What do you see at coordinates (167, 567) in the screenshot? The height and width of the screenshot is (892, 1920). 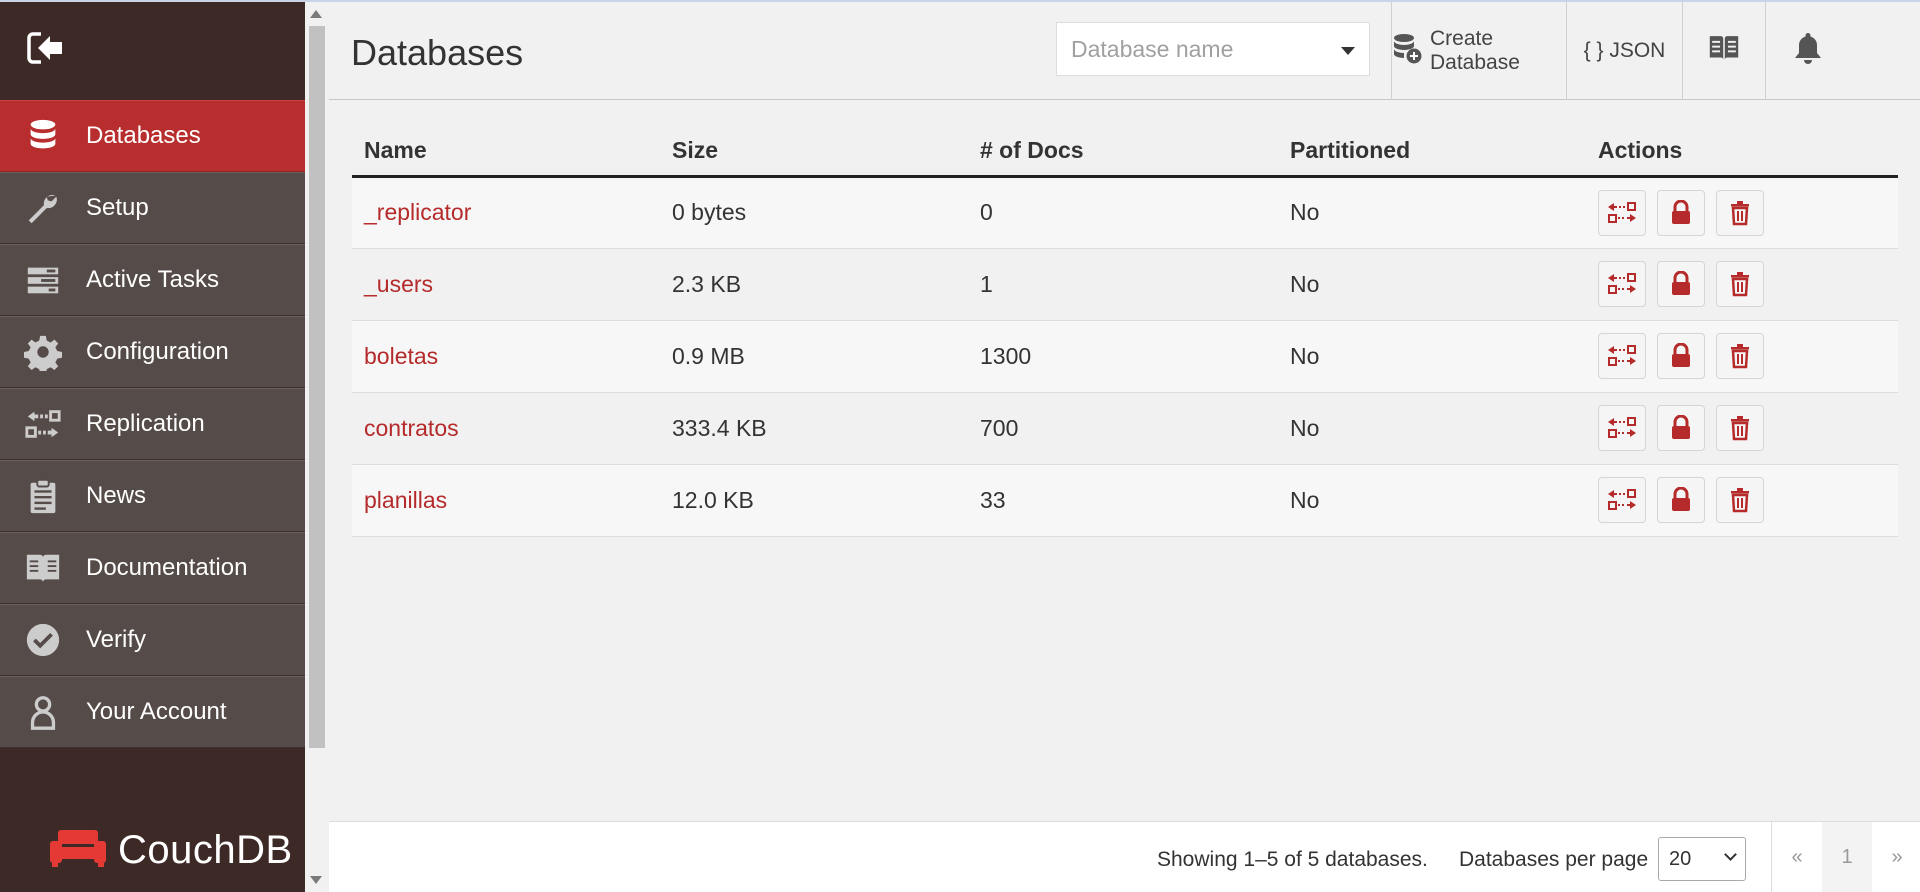 I see `sidebar-item-label: Documentation` at bounding box center [167, 567].